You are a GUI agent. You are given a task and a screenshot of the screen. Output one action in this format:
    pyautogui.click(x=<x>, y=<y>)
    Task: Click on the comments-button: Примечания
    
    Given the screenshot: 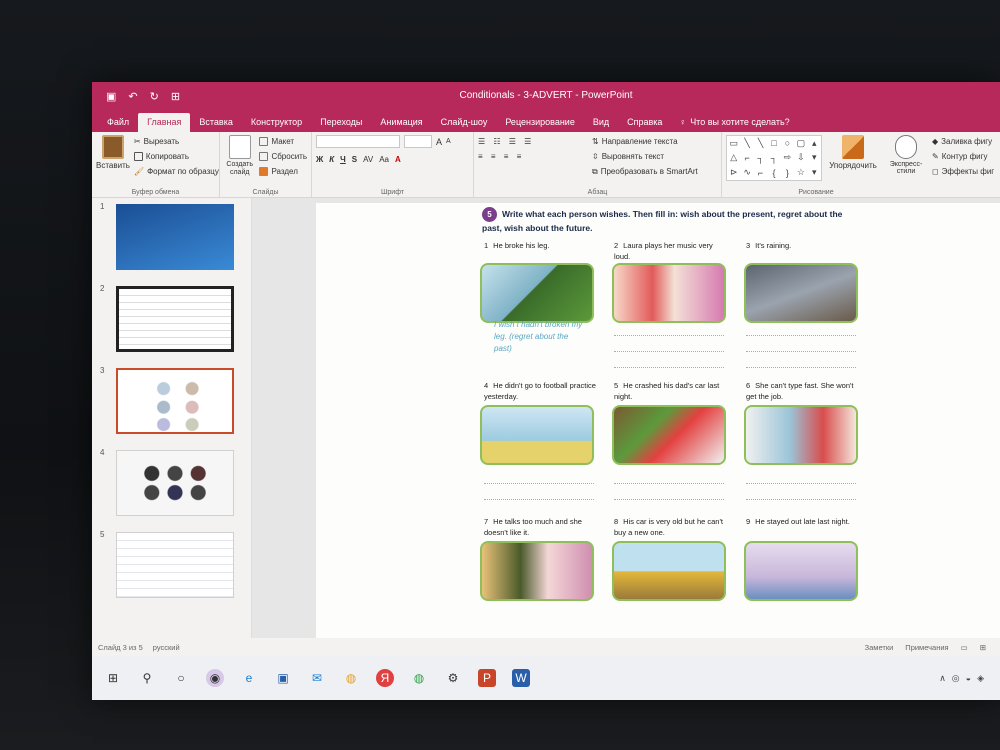 What is the action you would take?
    pyautogui.click(x=926, y=647)
    